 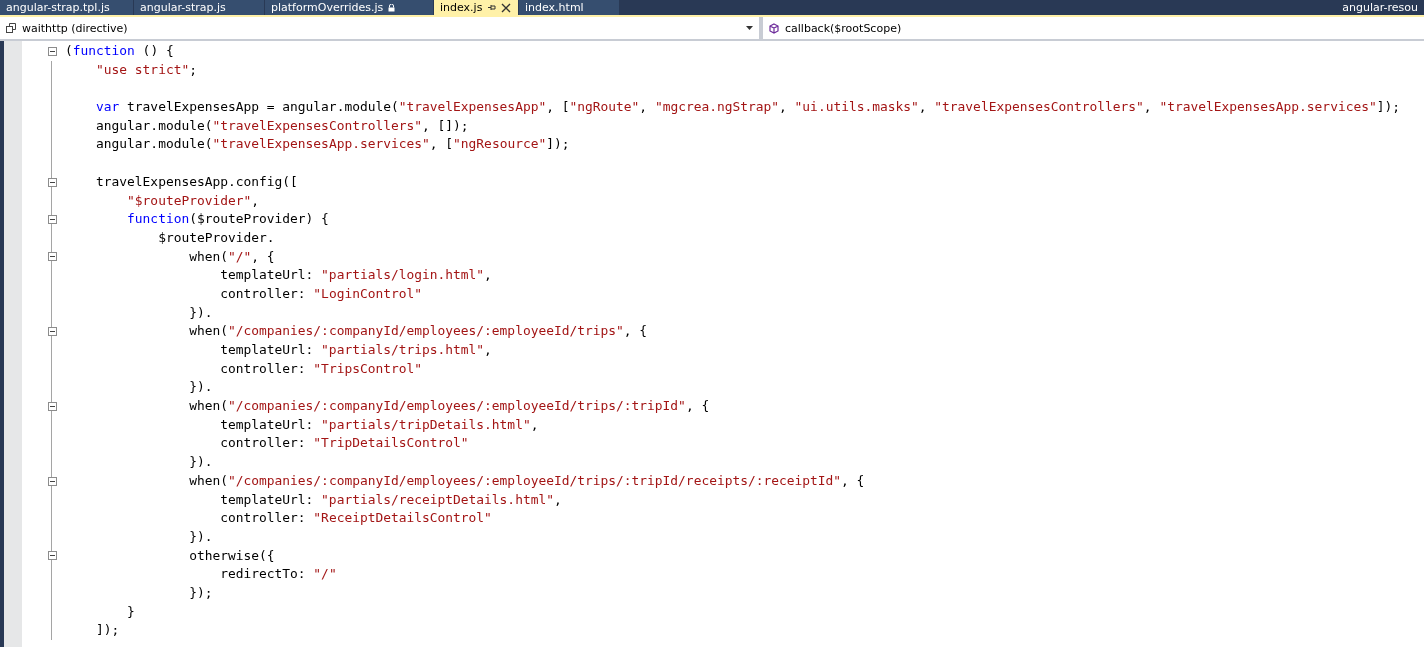 I want to click on code-line: templateUrl: "partials/tripDetails.html",, so click(x=379, y=424).